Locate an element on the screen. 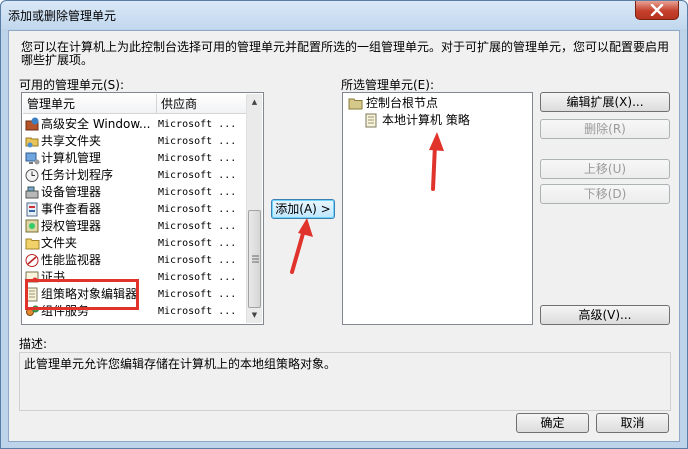 This screenshot has width=688, height=449. snapin-name: 性能监视器 is located at coordinates (71, 260).